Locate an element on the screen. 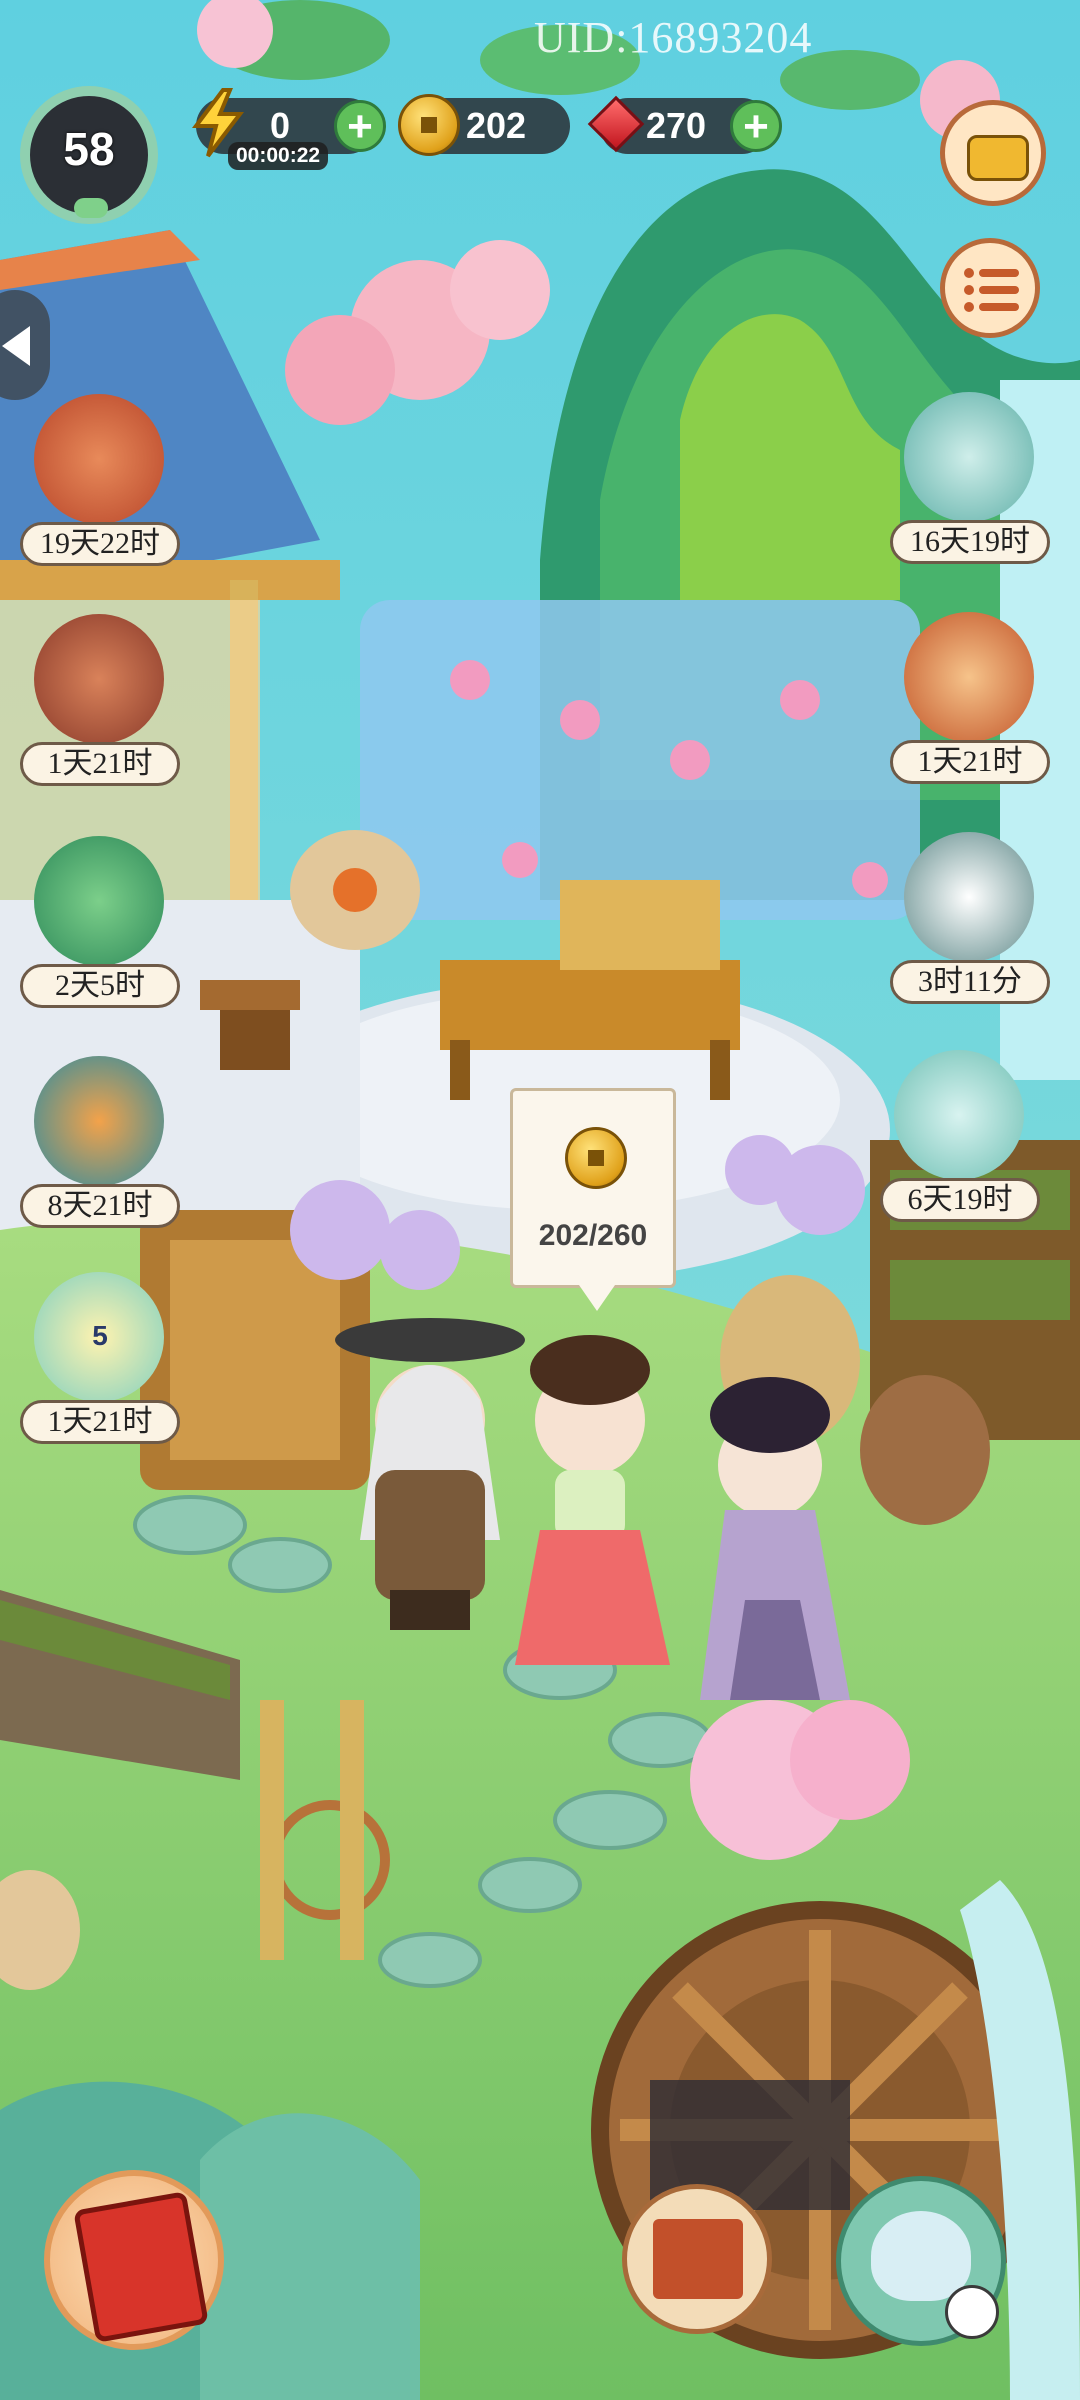  list-menu-icon is located at coordinates (992, 290).